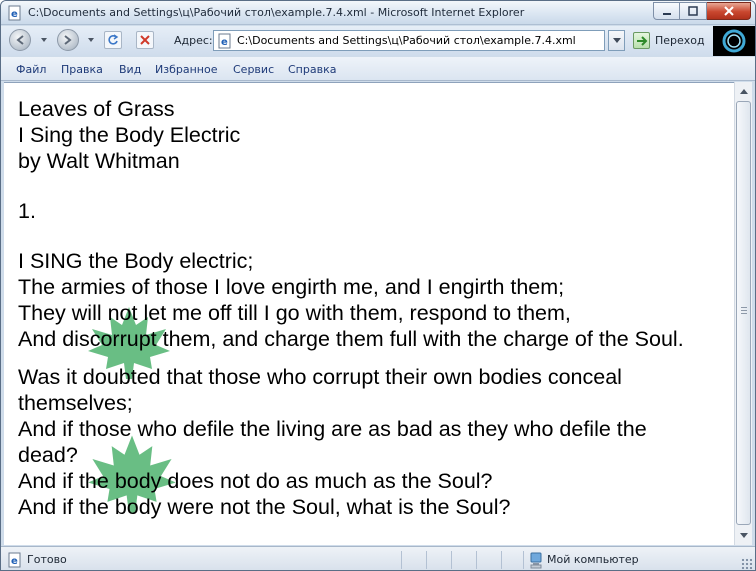 The image size is (756, 571). What do you see at coordinates (130, 69) in the screenshot?
I see `menu-view: Вид` at bounding box center [130, 69].